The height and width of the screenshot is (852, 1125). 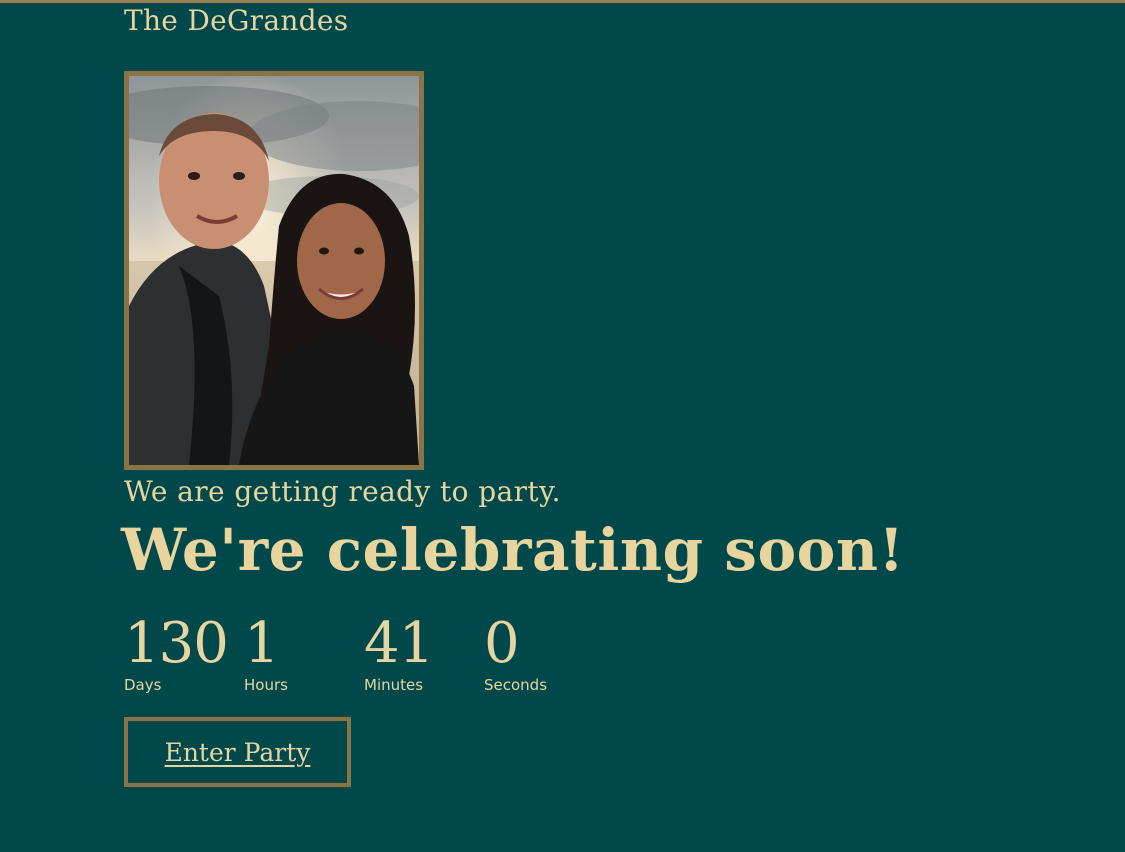 What do you see at coordinates (562, 1) in the screenshot?
I see `top-divider` at bounding box center [562, 1].